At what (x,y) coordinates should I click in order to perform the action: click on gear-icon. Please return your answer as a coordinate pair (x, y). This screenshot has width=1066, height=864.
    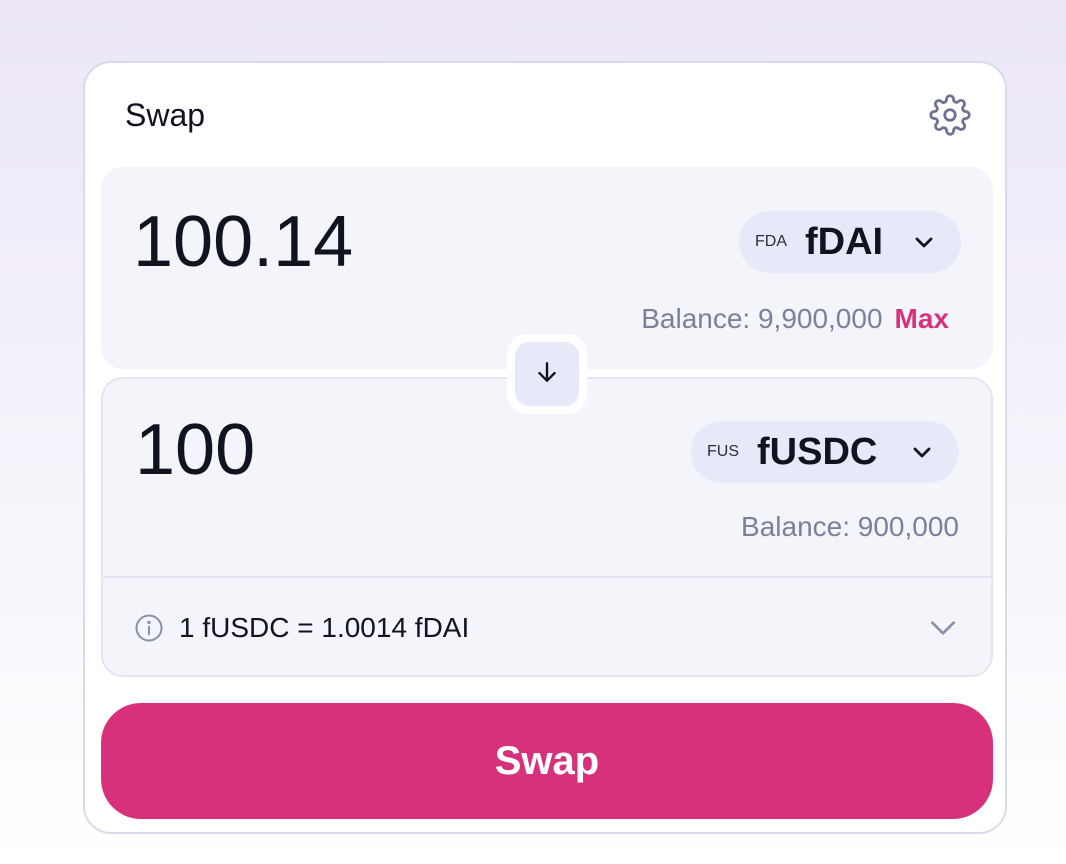
    Looking at the image, I should click on (950, 117).